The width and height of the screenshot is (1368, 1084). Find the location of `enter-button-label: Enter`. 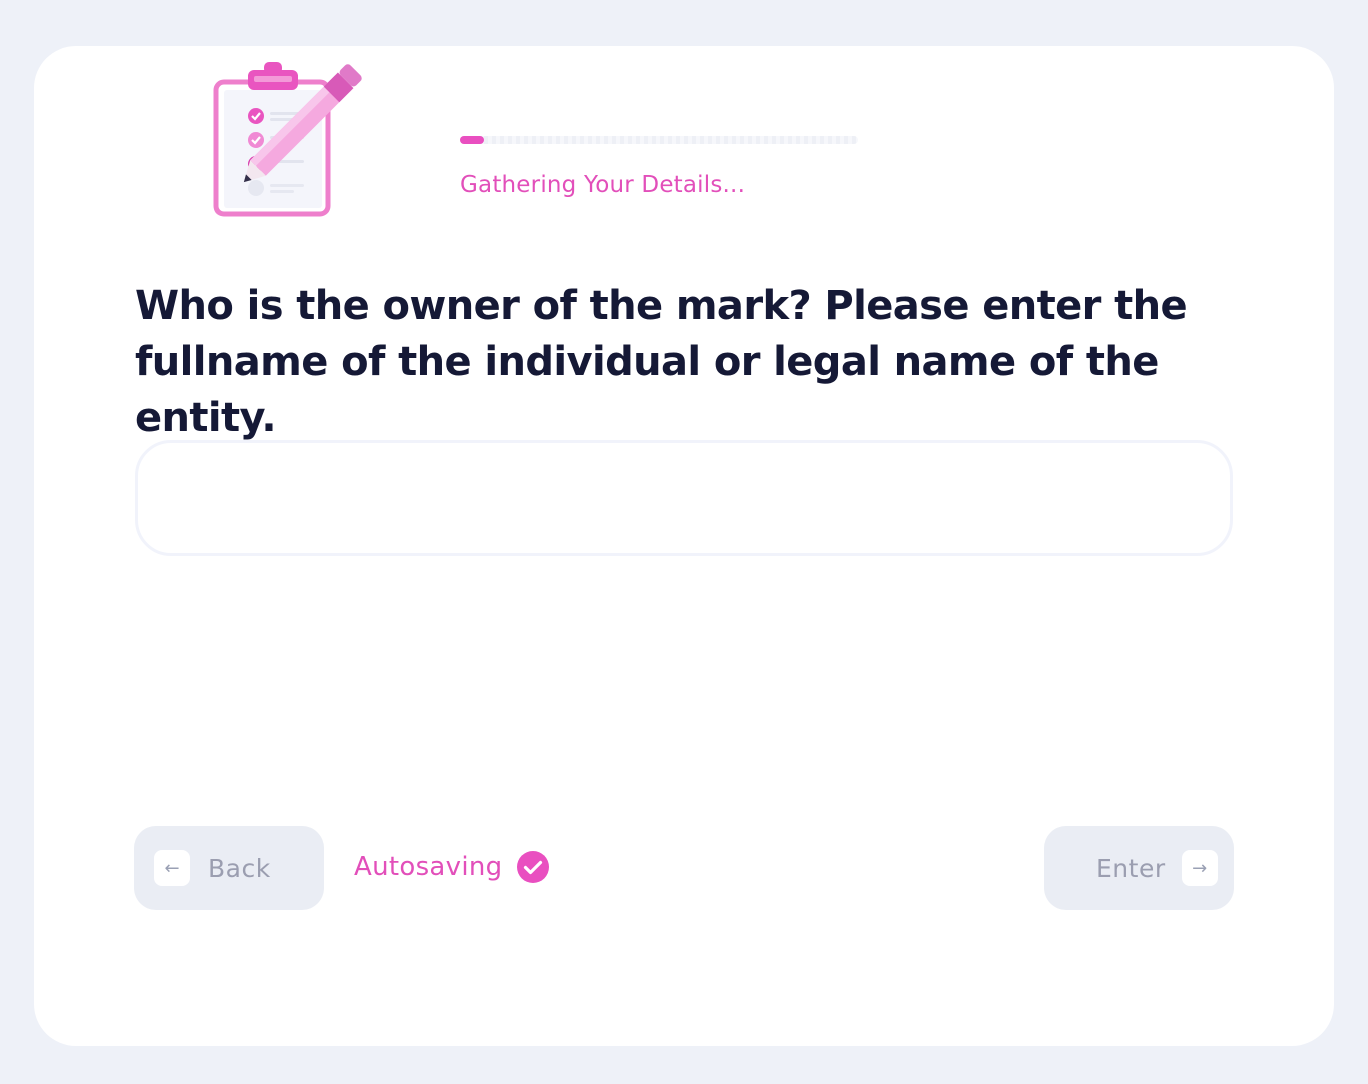

enter-button-label: Enter is located at coordinates (1131, 868).